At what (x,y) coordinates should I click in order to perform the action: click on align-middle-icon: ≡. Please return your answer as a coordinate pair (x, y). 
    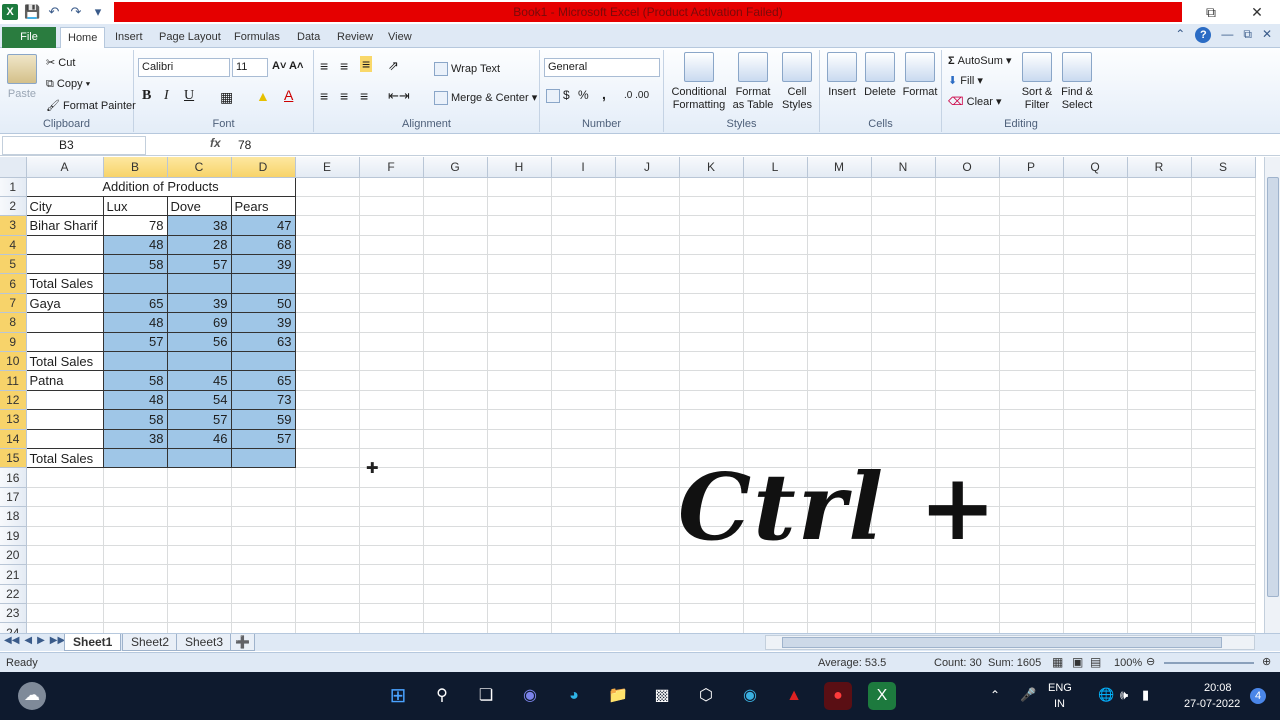
    Looking at the image, I should click on (344, 66).